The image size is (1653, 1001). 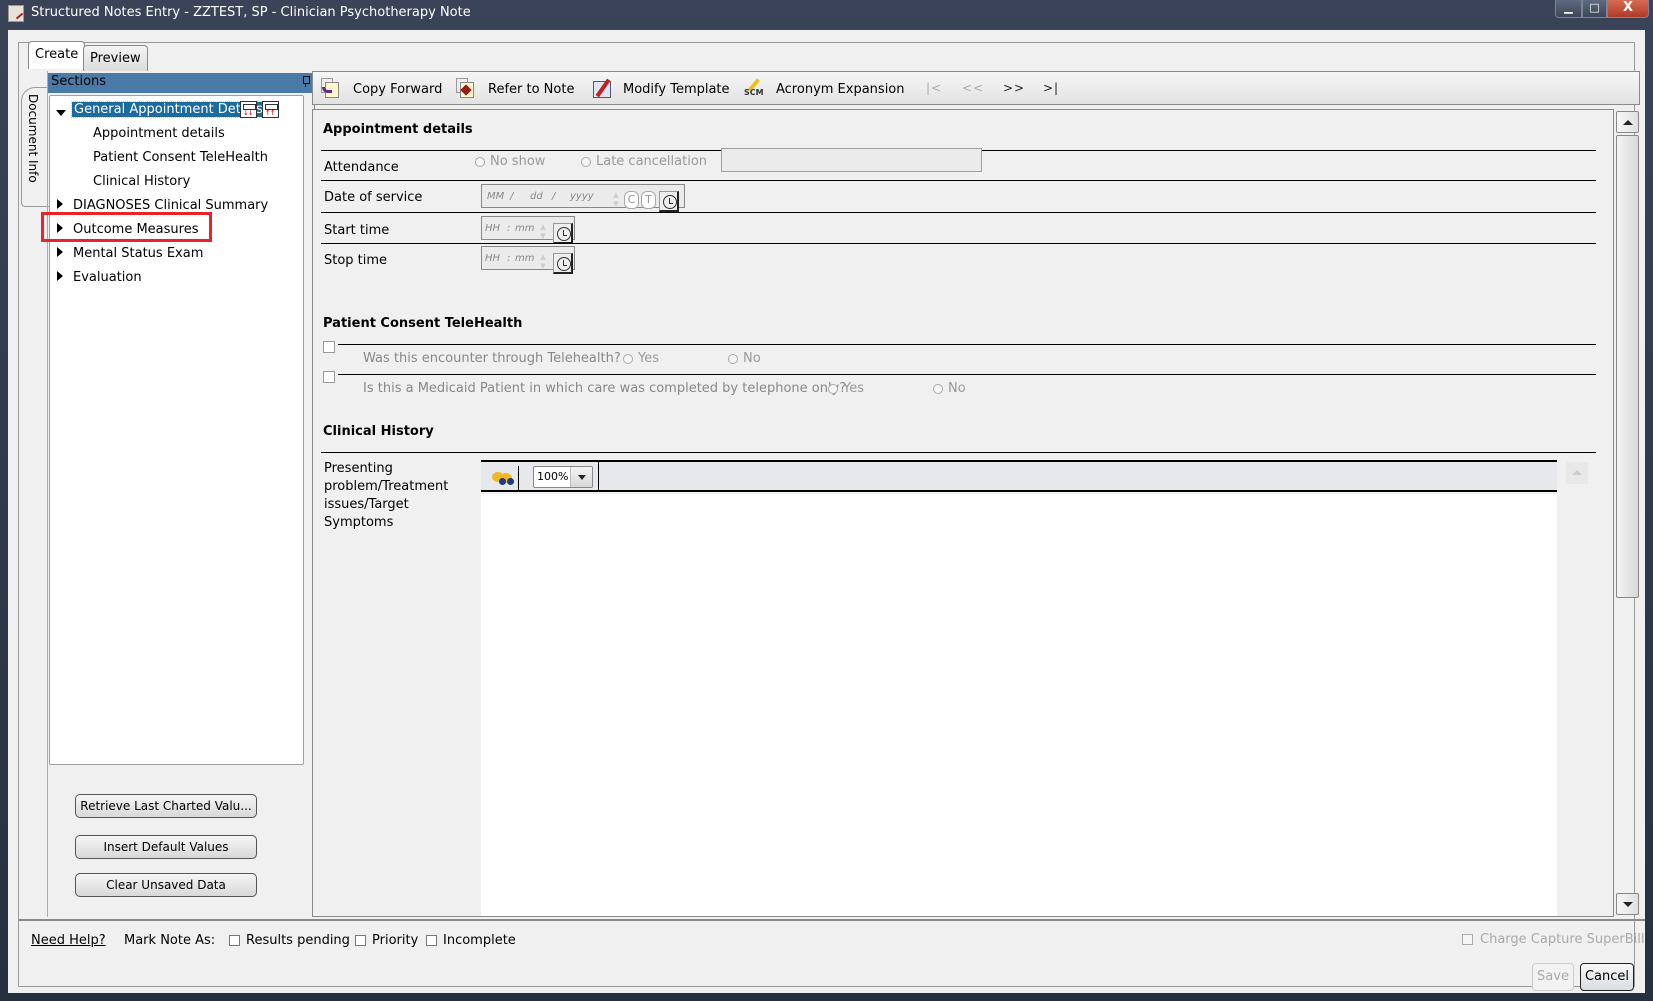 What do you see at coordinates (1577, 473) in the screenshot?
I see `editor-scroll-up-button` at bounding box center [1577, 473].